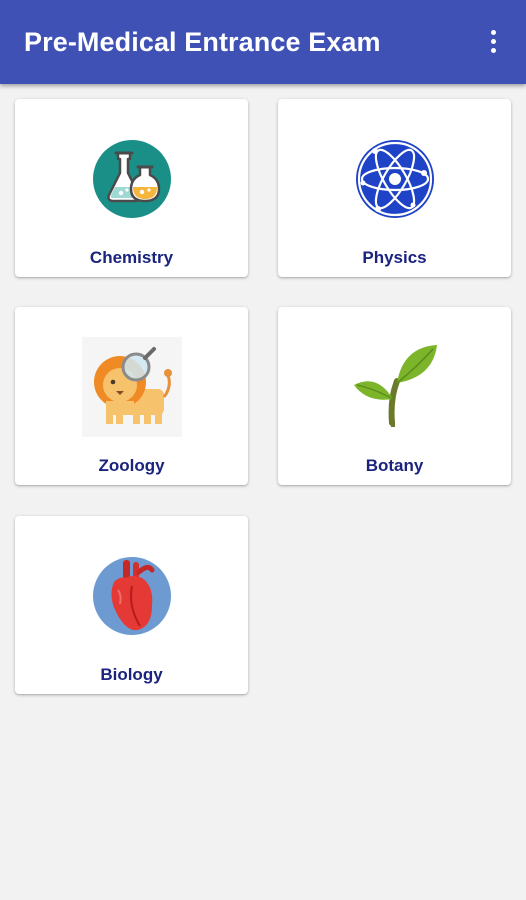 The image size is (526, 900). What do you see at coordinates (394, 257) in the screenshot?
I see `subject-label: Physics` at bounding box center [394, 257].